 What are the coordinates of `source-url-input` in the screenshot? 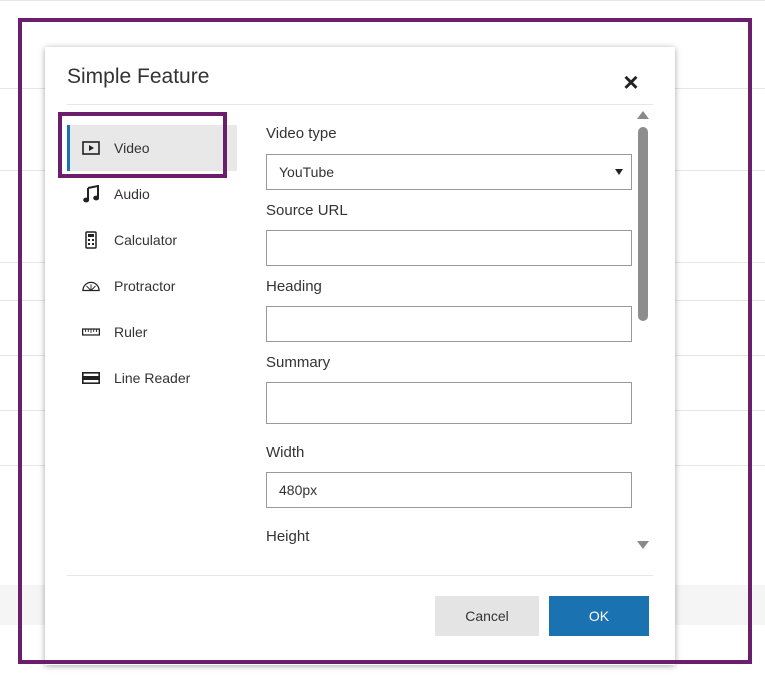 It's located at (449, 248).